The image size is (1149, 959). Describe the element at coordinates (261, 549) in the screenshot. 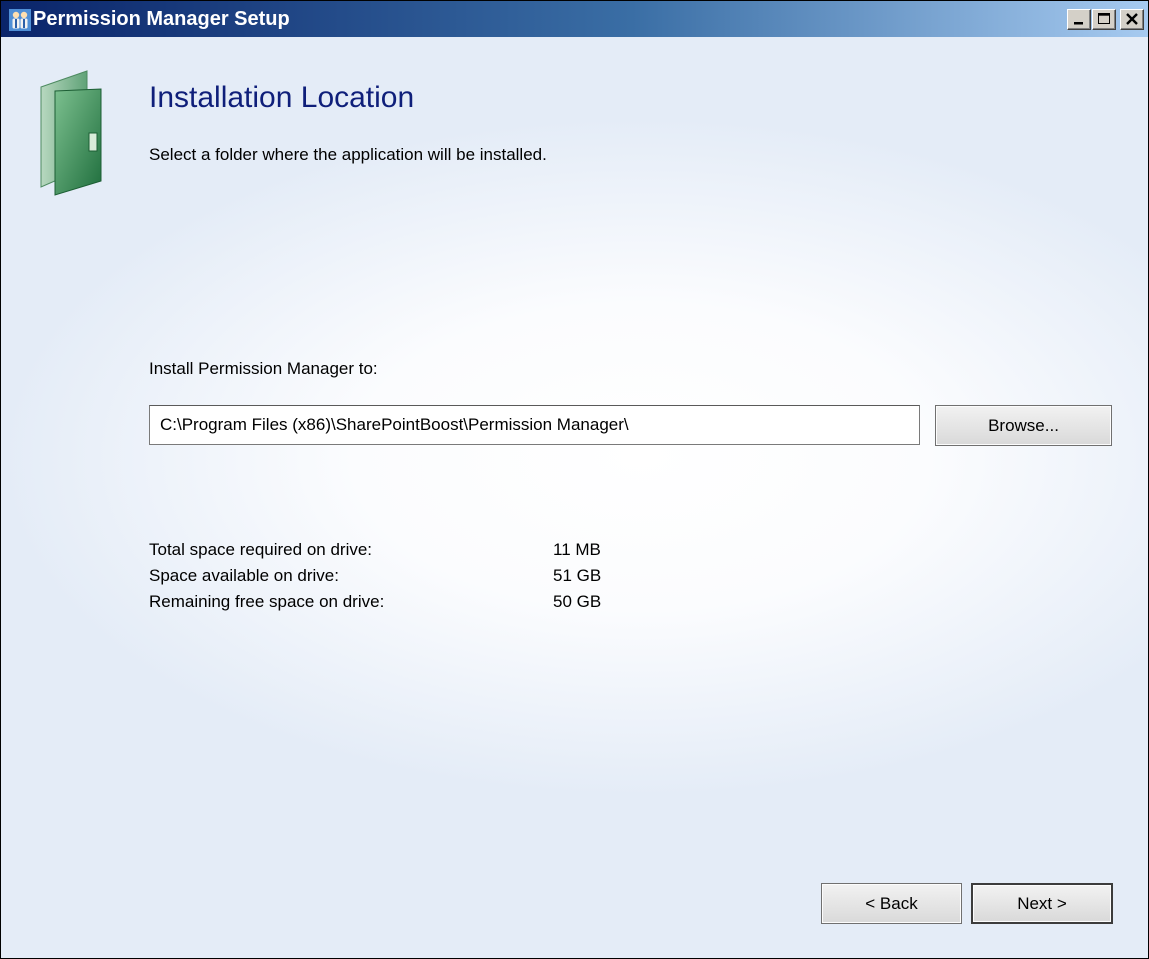

I see `space-label-required: Total space required on drive:` at that location.